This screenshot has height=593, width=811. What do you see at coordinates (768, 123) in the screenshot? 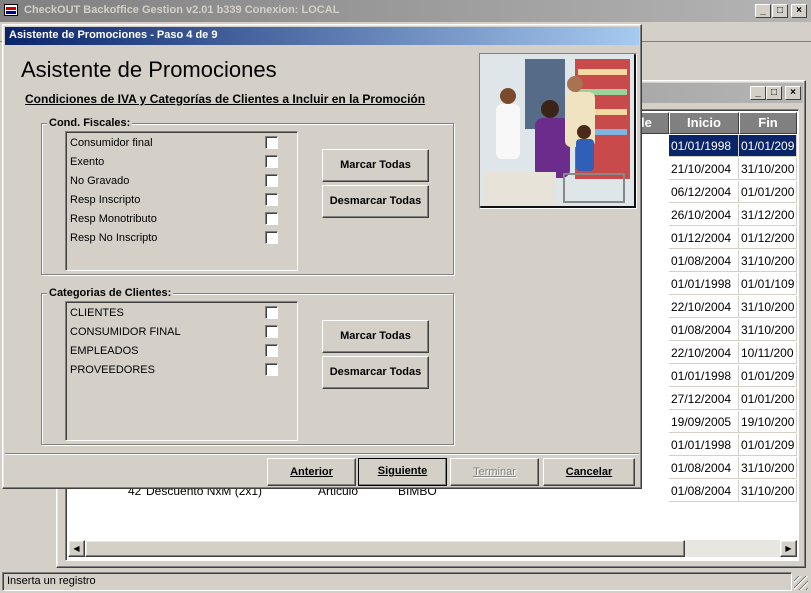
I see `column-header-fin: Fin` at bounding box center [768, 123].